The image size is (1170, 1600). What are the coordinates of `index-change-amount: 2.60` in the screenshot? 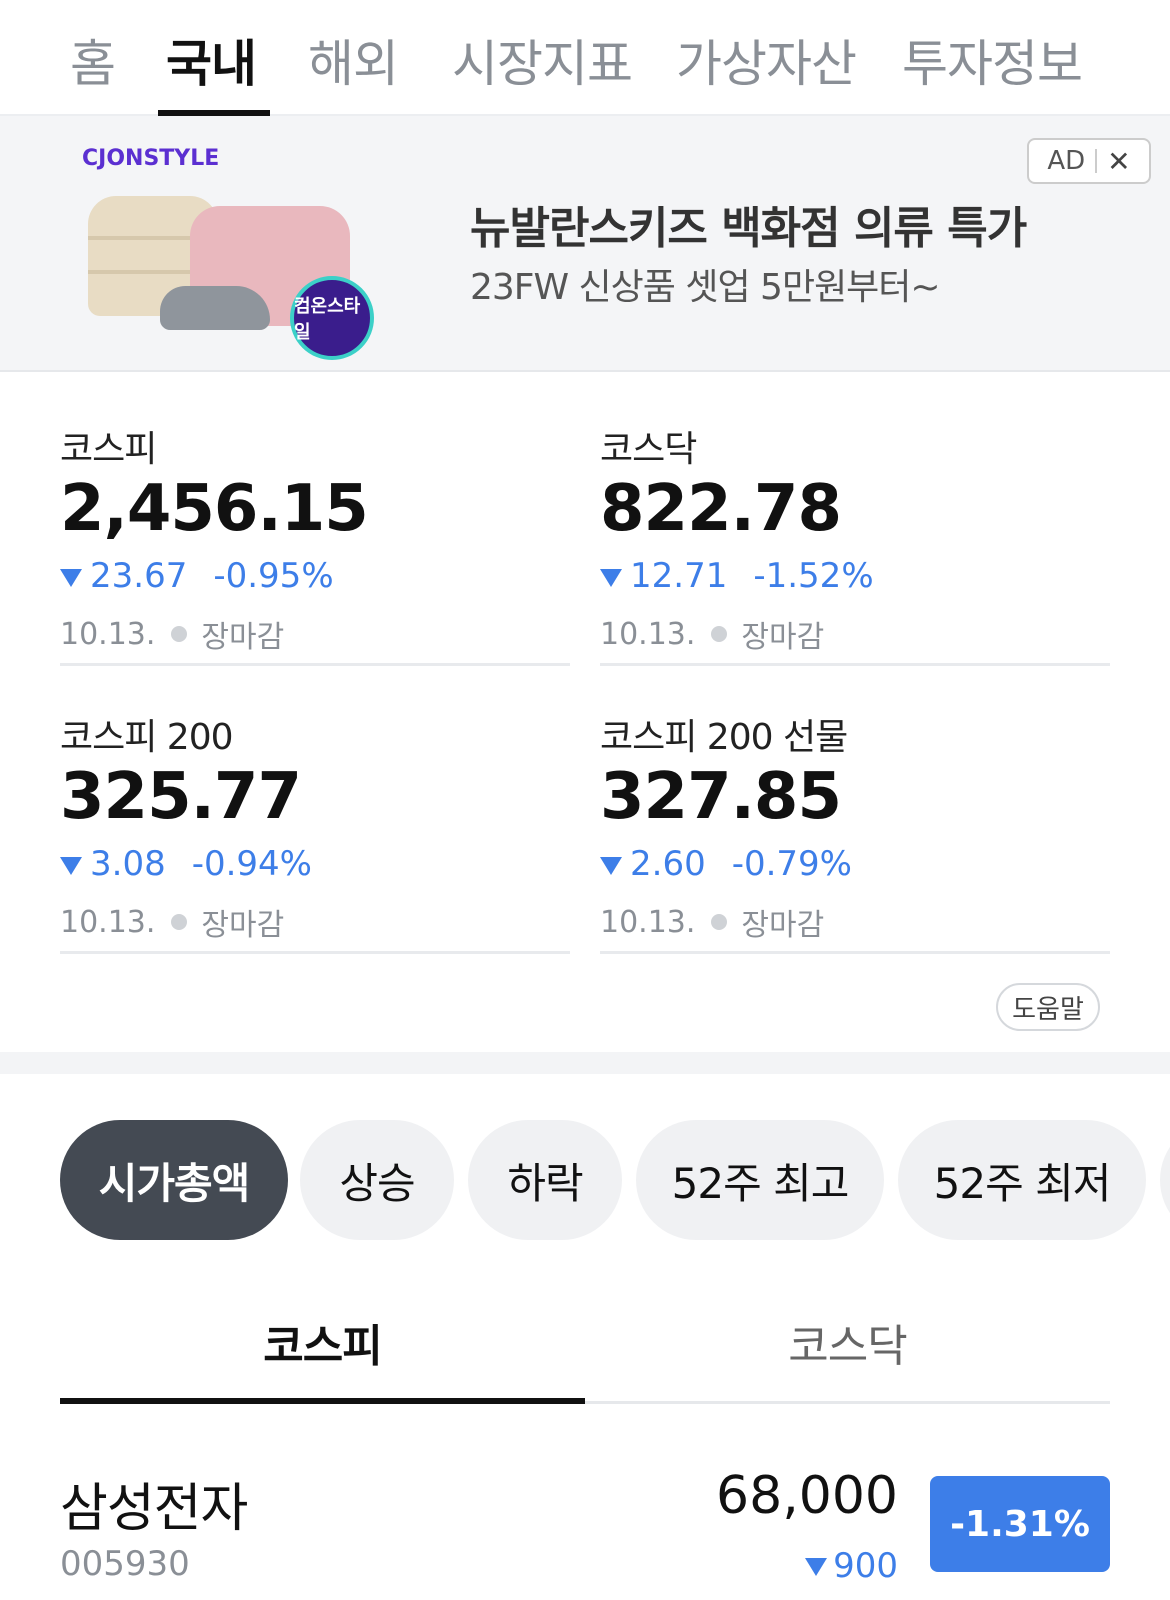 It's located at (668, 864).